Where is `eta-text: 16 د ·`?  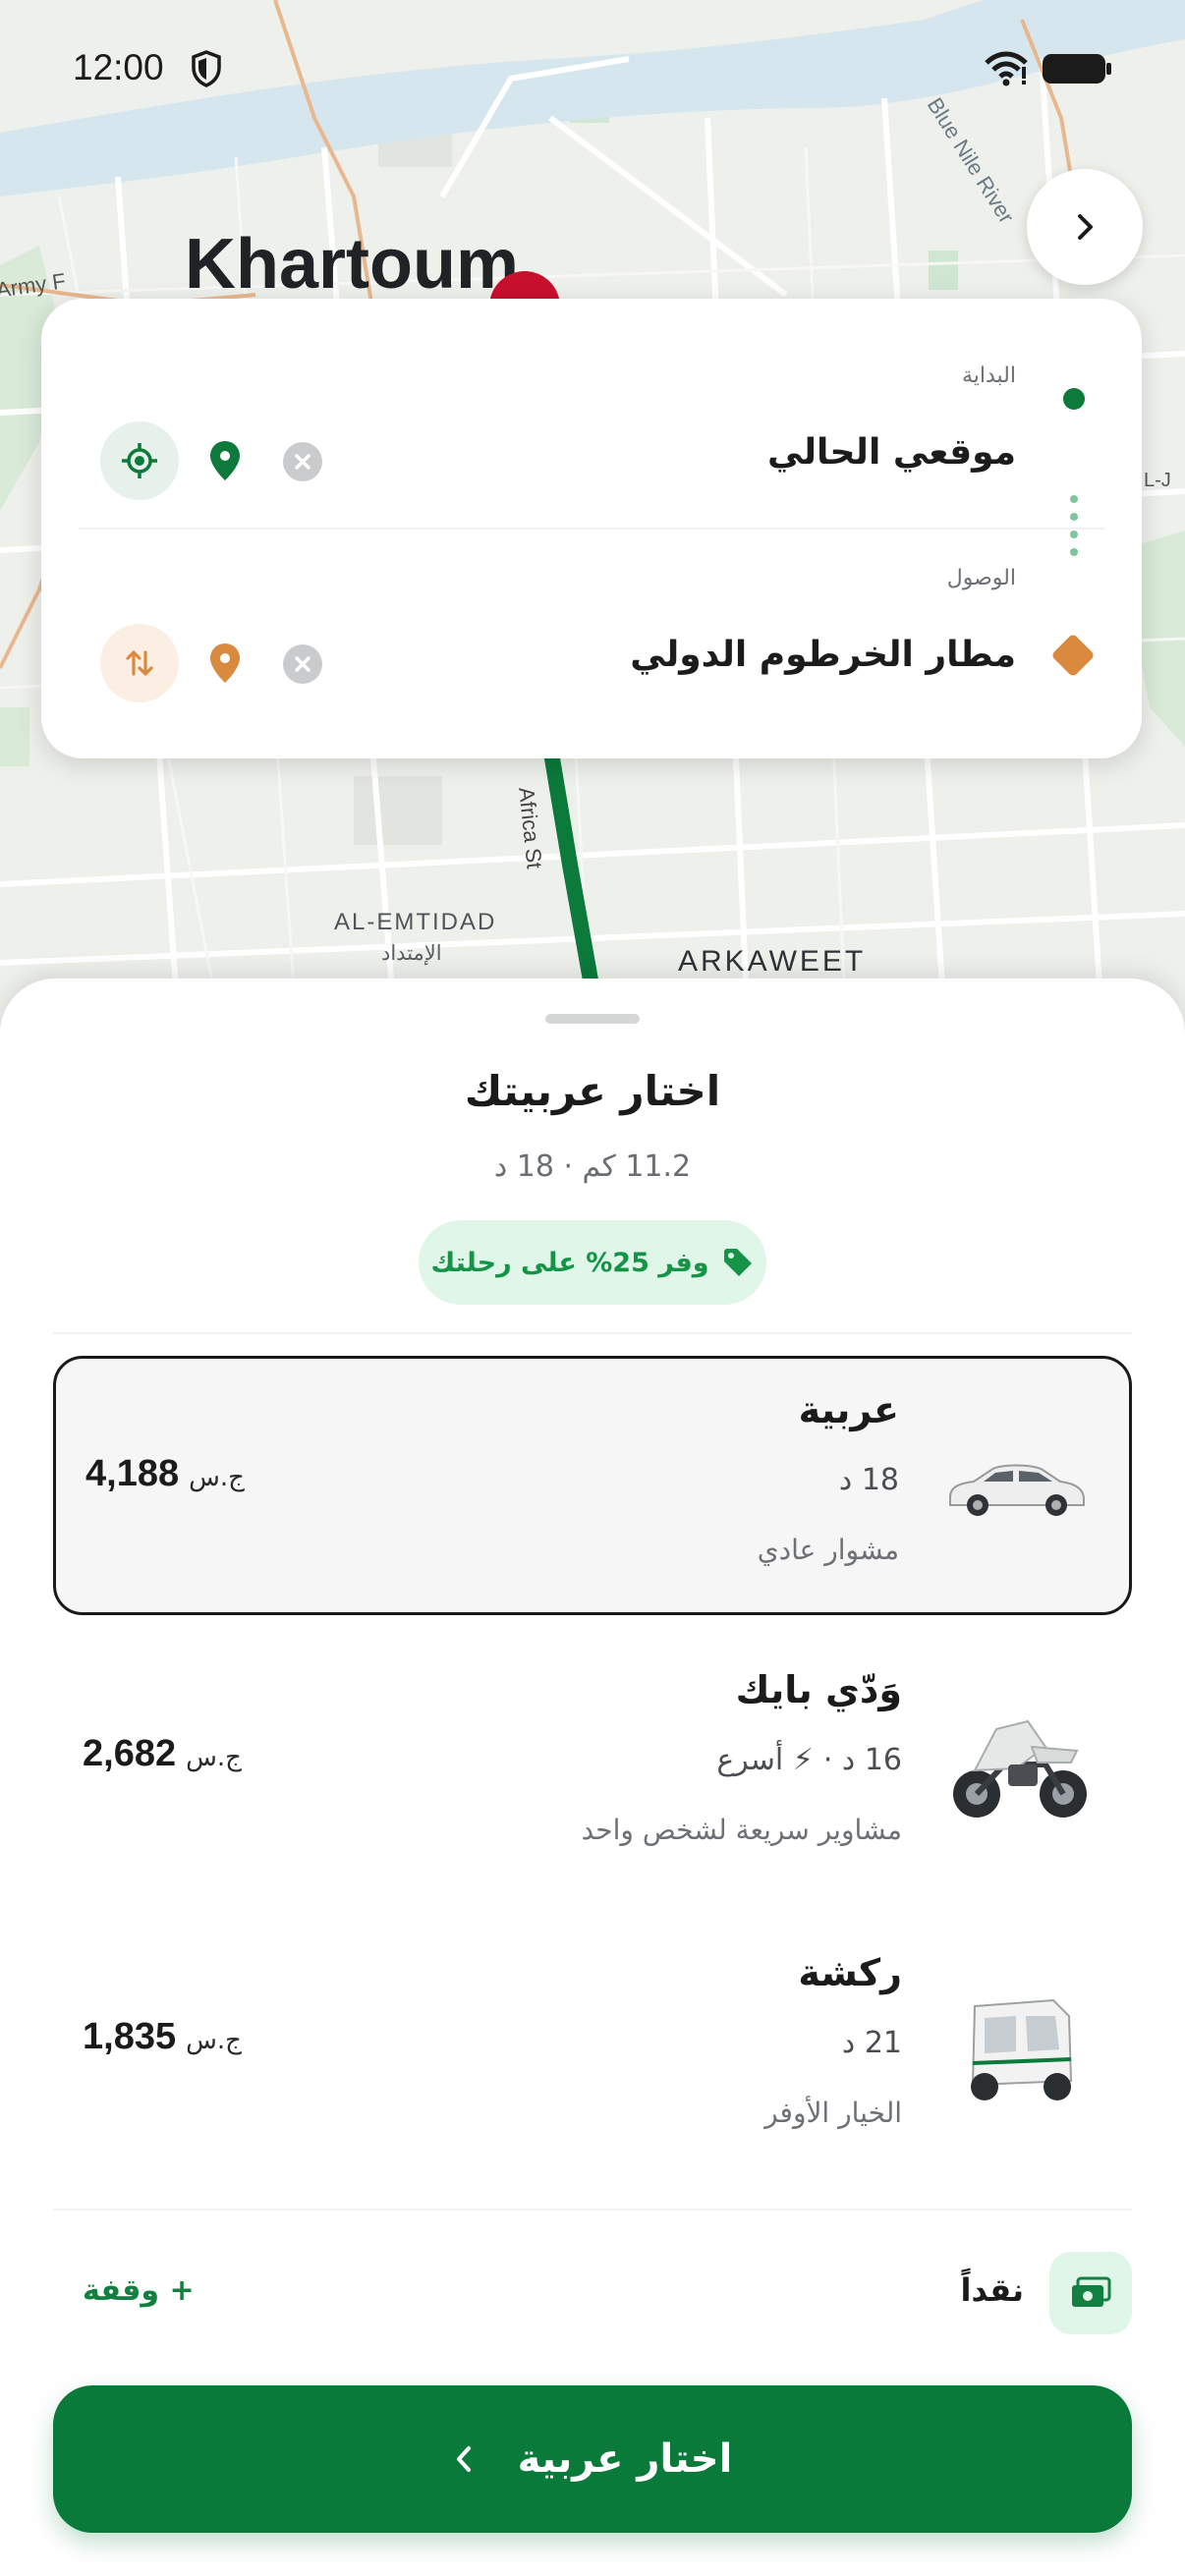
eta-text: 16 د · is located at coordinates (862, 1760).